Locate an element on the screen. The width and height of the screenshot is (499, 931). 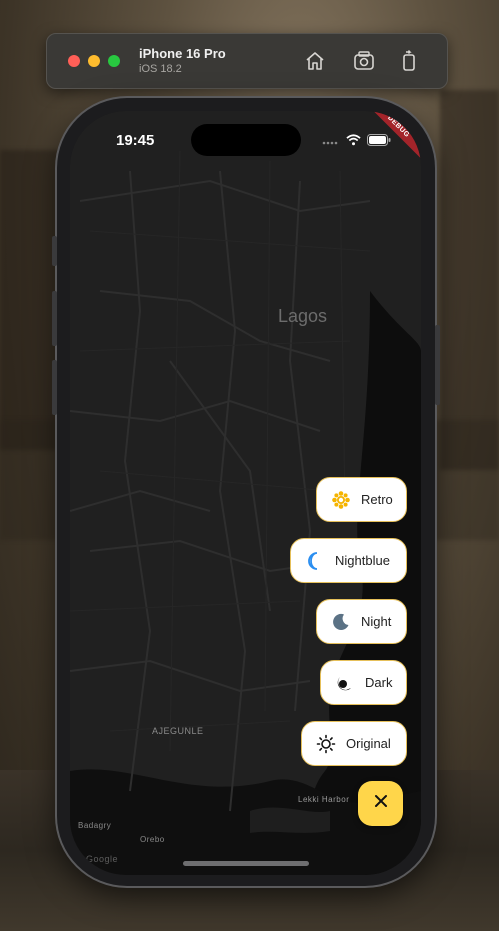
close-menu-fab is located at coordinates (380, 803).